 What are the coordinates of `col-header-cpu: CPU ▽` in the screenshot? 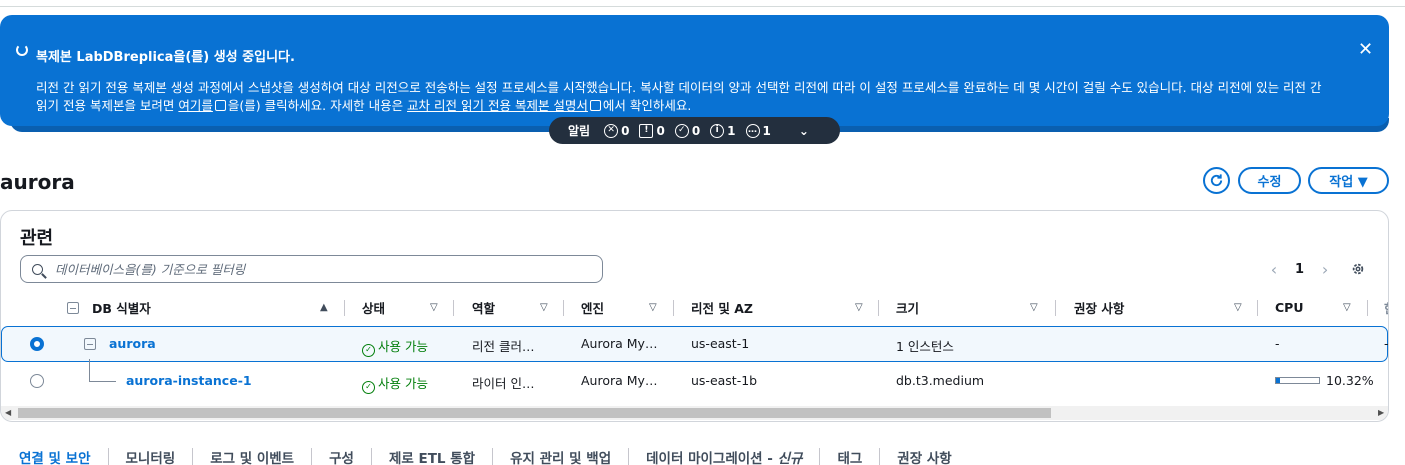 It's located at (1313, 307).